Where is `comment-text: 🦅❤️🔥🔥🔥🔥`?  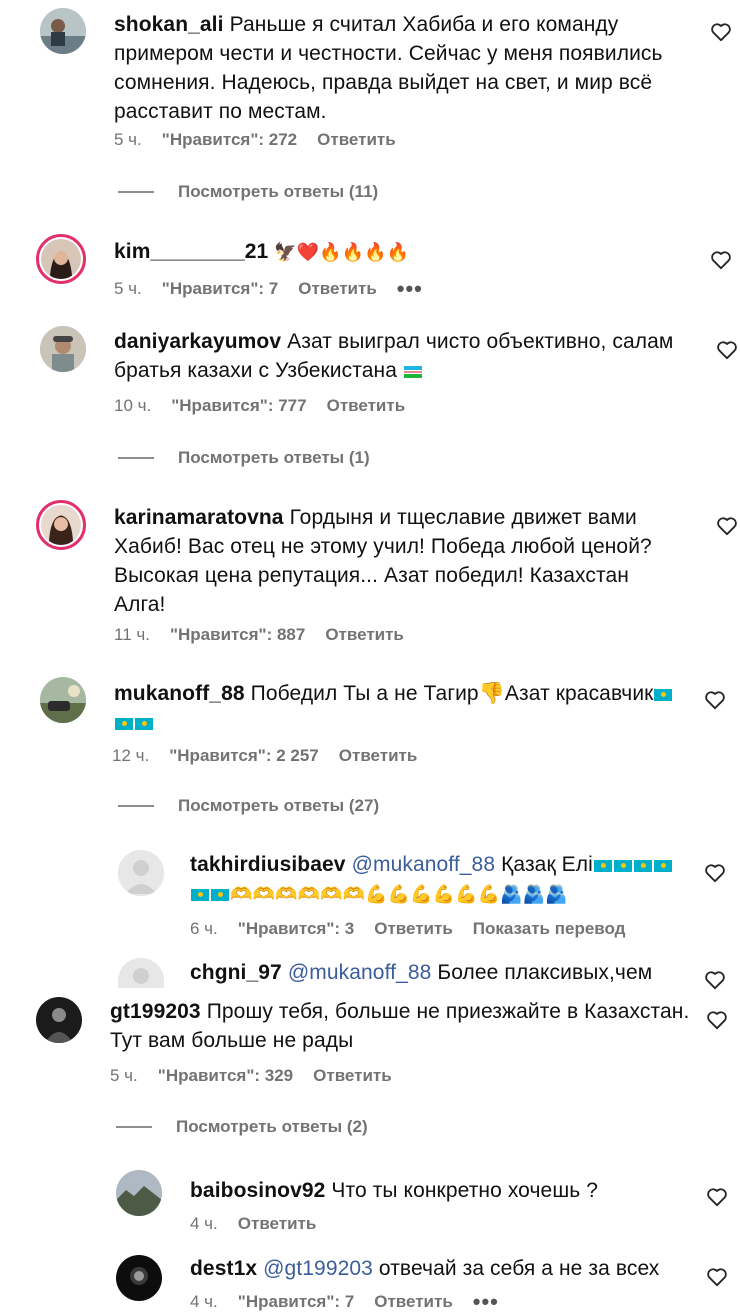 comment-text: 🦅❤️🔥🔥🔥🔥 is located at coordinates (342, 252).